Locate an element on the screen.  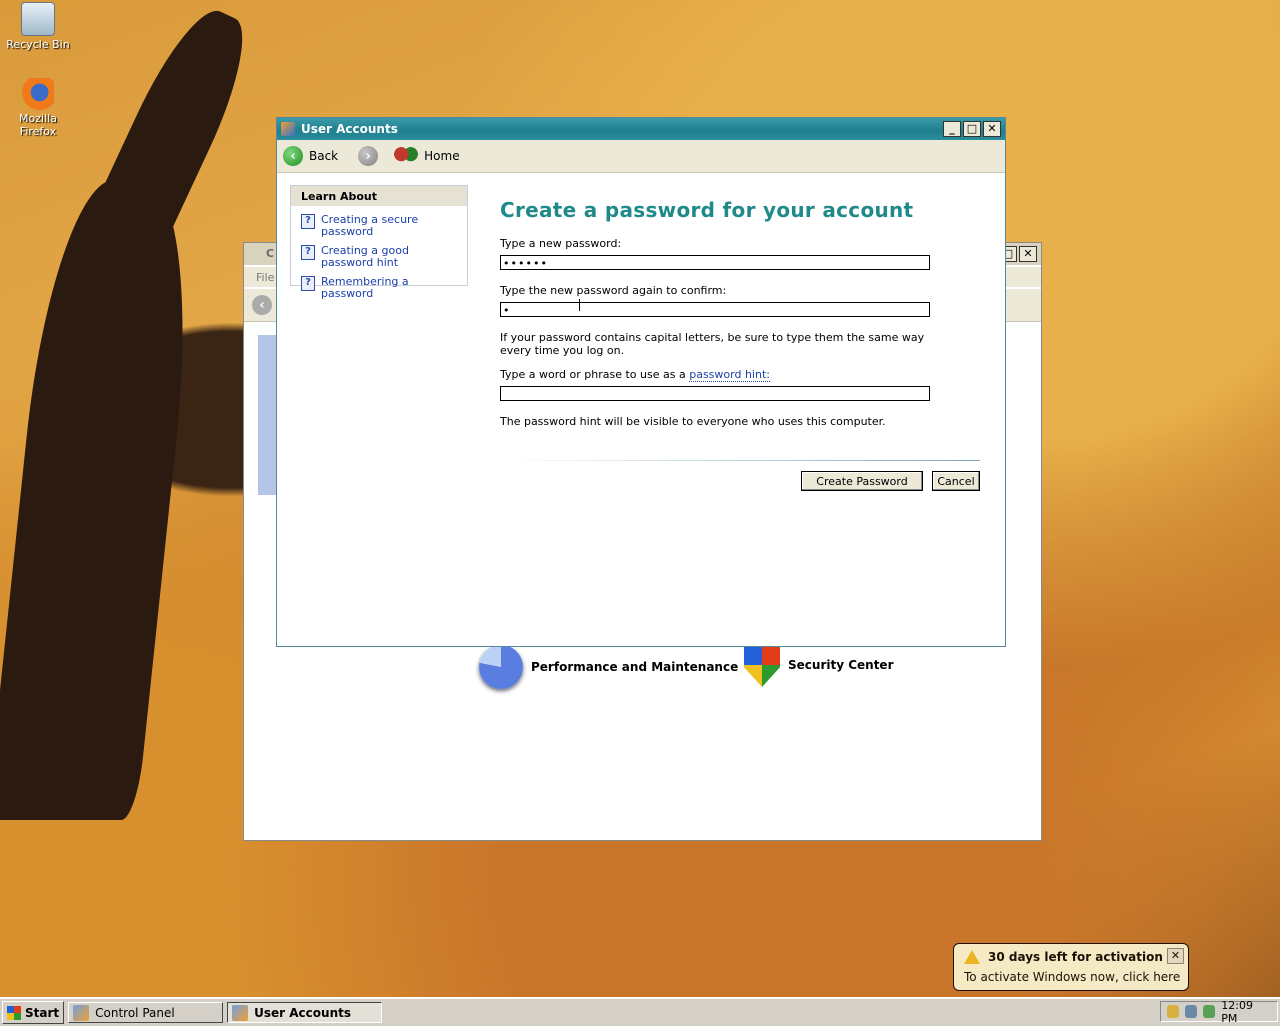
firefox-icon is located at coordinates (38, 94).